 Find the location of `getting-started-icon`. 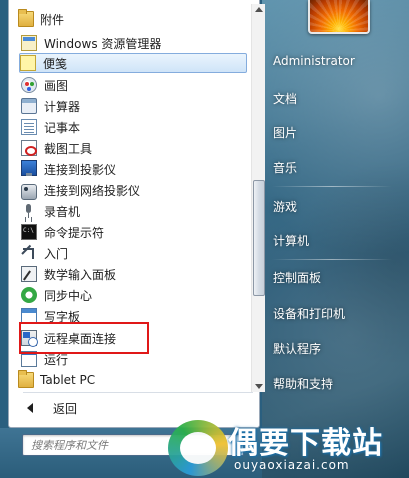

getting-started-icon is located at coordinates (29, 253).